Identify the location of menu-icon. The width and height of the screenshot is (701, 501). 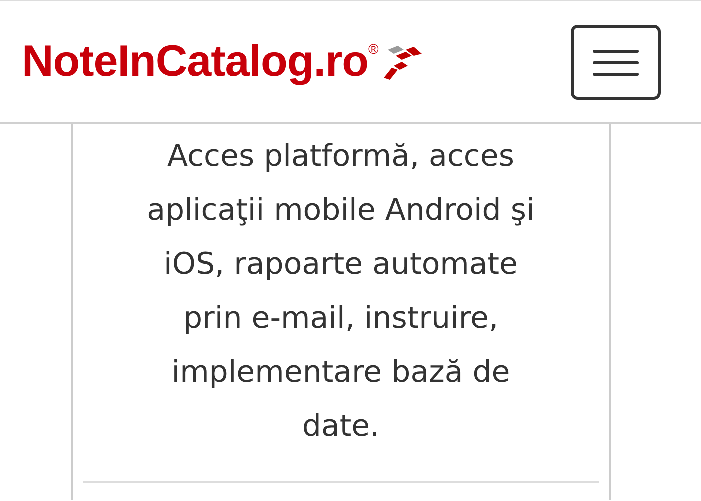
(616, 62).